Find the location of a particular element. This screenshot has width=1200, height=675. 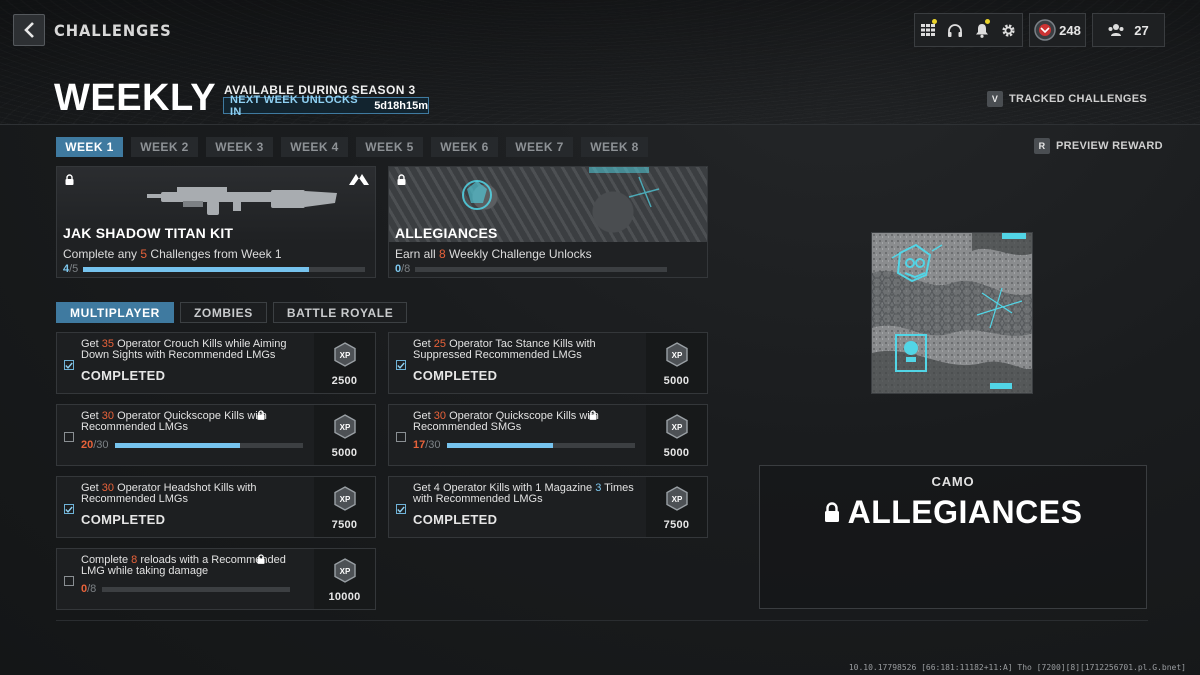

tracked-challenges-button: V TRACKED CHALLENGES is located at coordinates (1067, 99).